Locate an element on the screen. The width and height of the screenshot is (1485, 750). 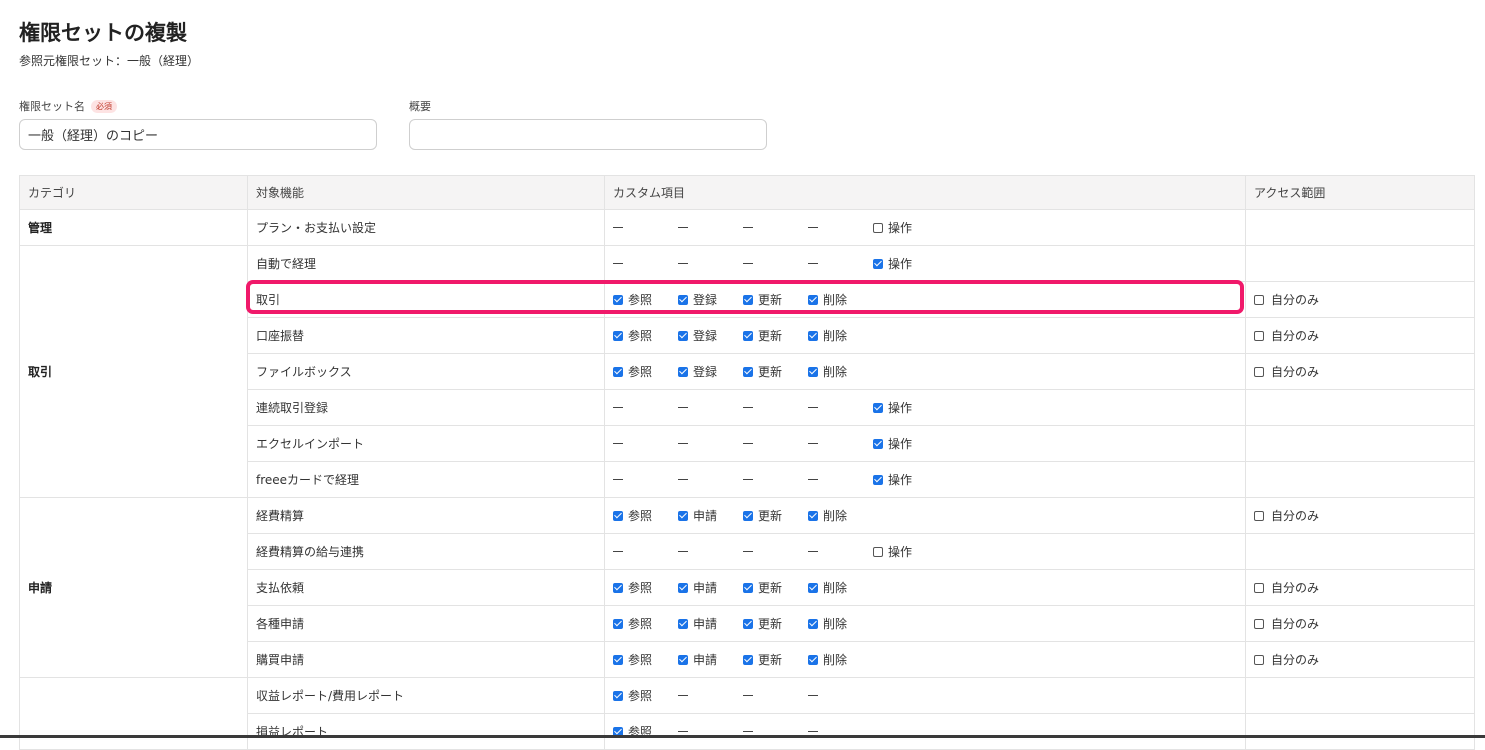
category-cell: 管理 is located at coordinates (133, 227).